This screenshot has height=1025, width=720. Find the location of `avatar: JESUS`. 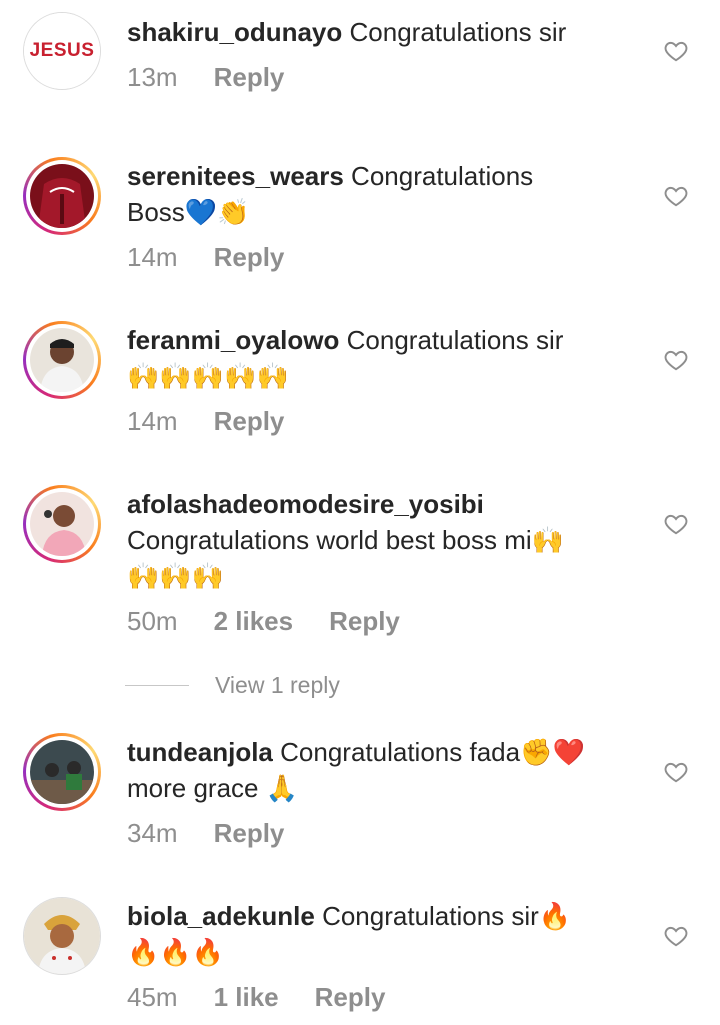

avatar: JESUS is located at coordinates (62, 51).